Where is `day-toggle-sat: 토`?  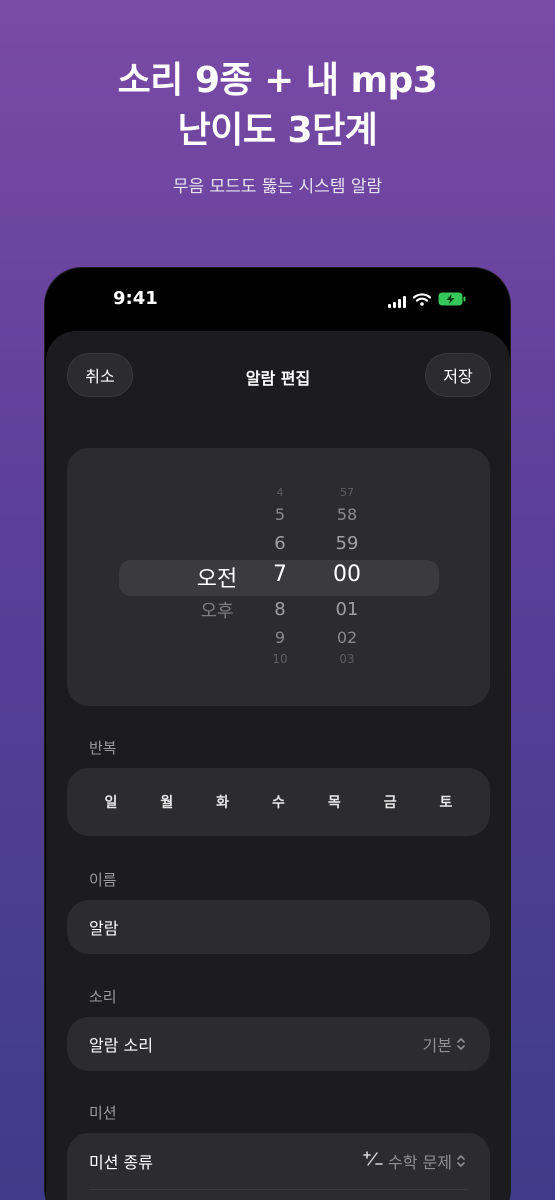
day-toggle-sat: 토 is located at coordinates (446, 802).